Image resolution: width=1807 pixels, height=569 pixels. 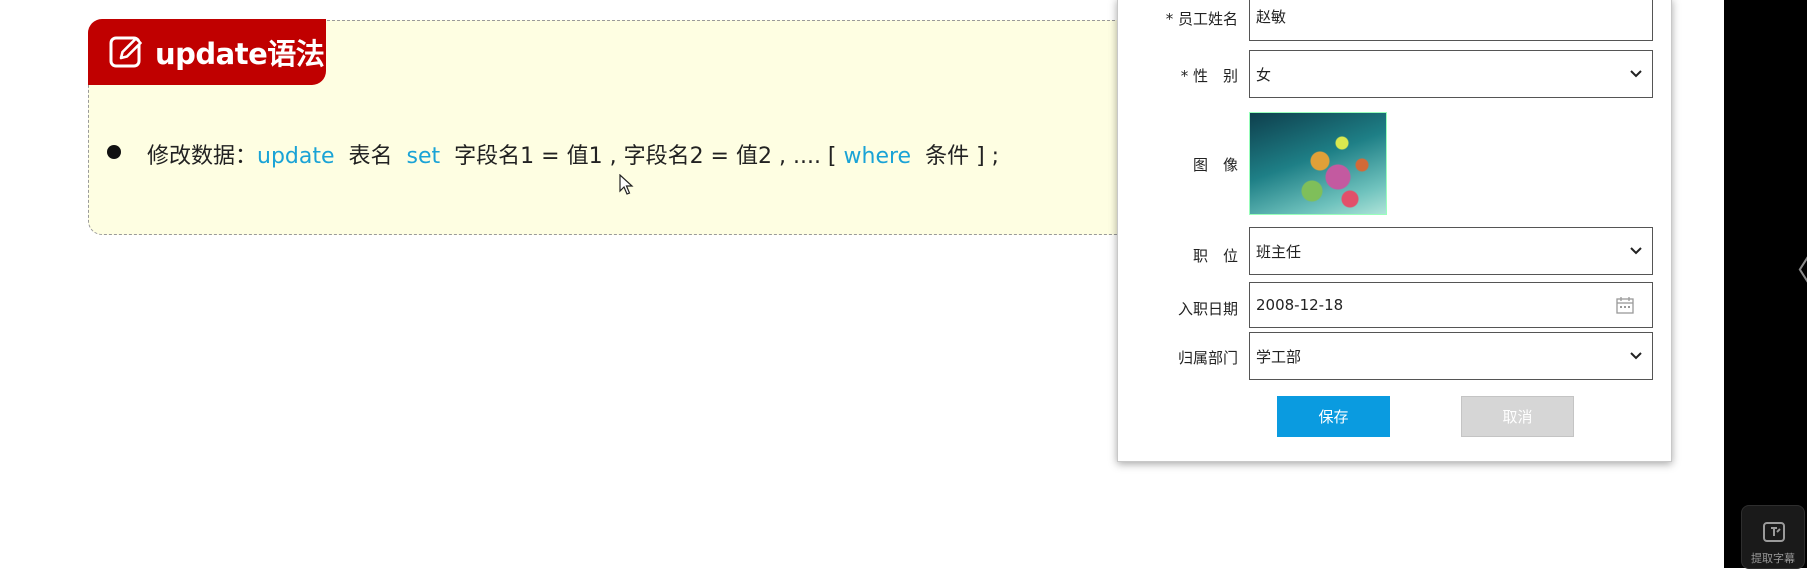 What do you see at coordinates (1207, 309) in the screenshot?
I see `entry-date-label: 入职日期` at bounding box center [1207, 309].